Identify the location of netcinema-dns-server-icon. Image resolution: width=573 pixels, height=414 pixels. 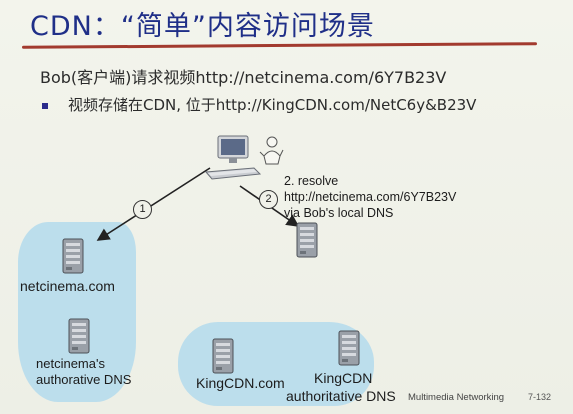
(79, 336).